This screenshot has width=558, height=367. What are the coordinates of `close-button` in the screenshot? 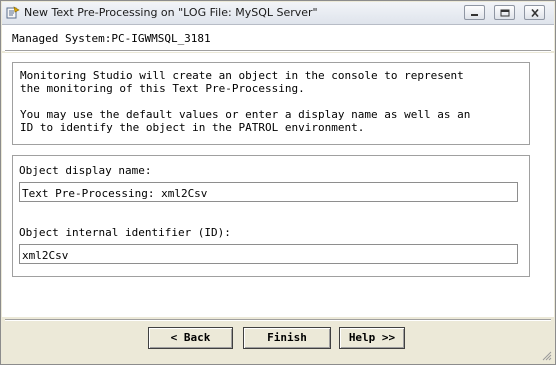 It's located at (534, 12).